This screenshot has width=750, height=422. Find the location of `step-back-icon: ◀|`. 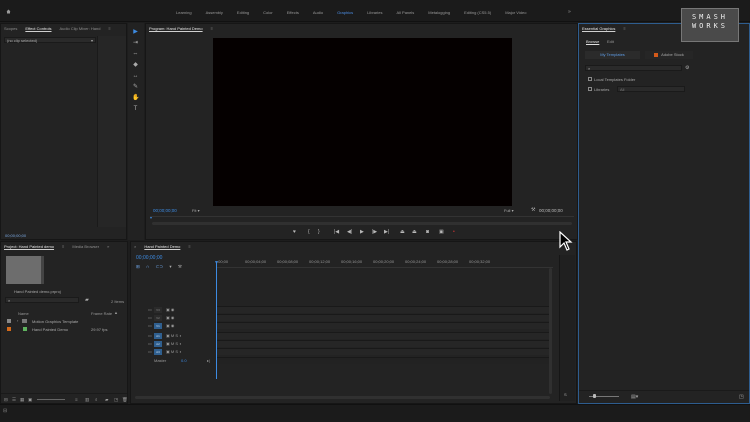

step-back-icon: ◀| is located at coordinates (349, 232).